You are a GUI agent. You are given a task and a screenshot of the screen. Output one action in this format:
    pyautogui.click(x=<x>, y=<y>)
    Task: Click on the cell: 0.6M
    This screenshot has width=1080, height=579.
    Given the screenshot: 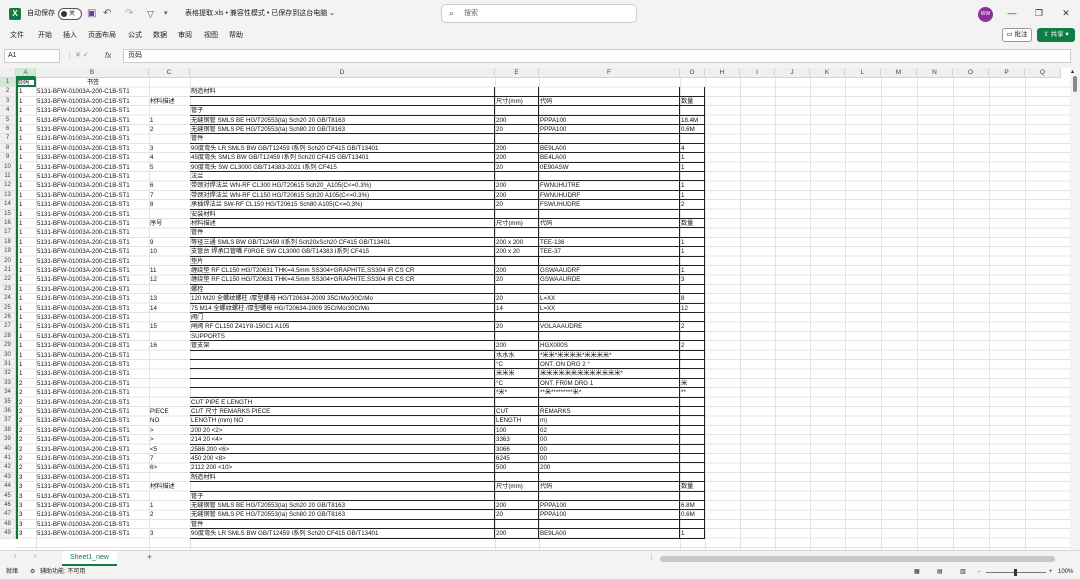 What is the action you would take?
    pyautogui.click(x=692, y=129)
    